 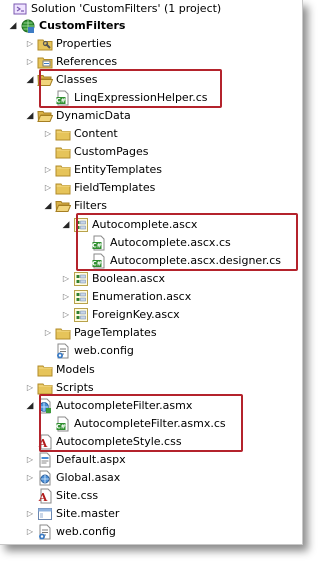 I want to click on tree-item-models-folder: Models, so click(x=150, y=370).